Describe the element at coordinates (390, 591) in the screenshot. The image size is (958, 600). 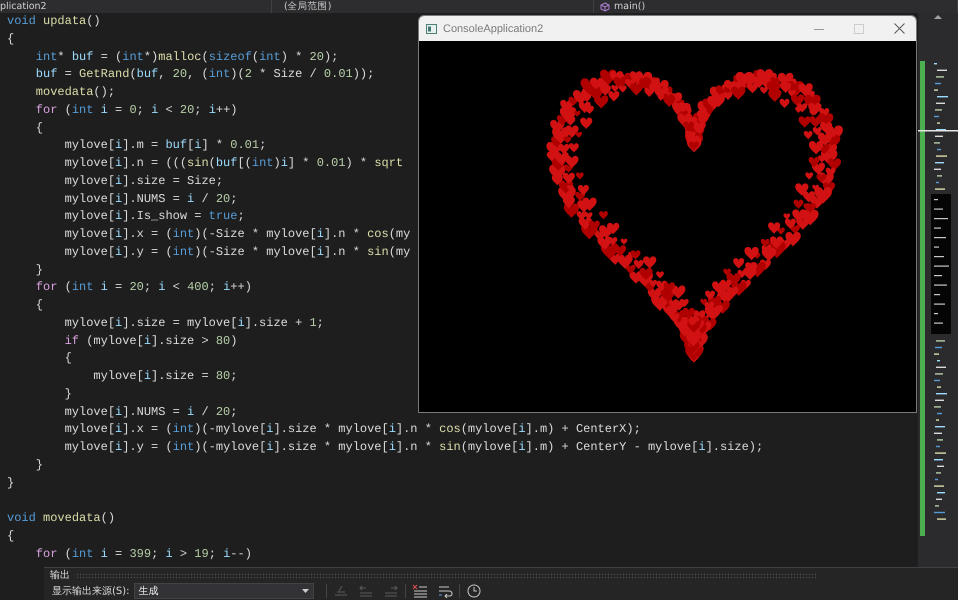
I see `next-icon` at that location.